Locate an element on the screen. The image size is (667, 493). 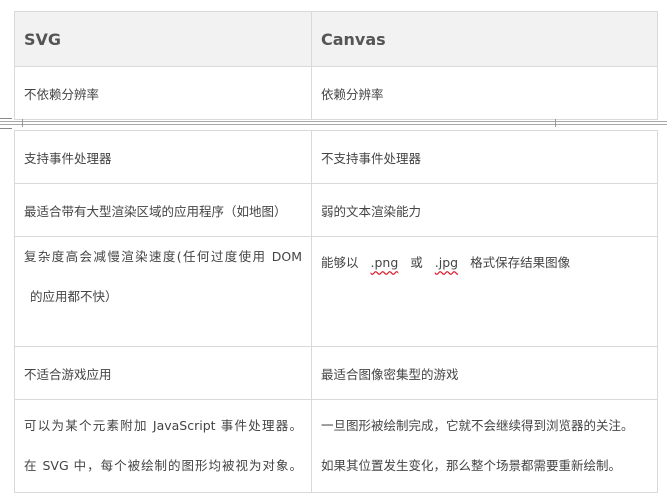
cell-svg-line2: 的应用都不快） is located at coordinates (74, 296).